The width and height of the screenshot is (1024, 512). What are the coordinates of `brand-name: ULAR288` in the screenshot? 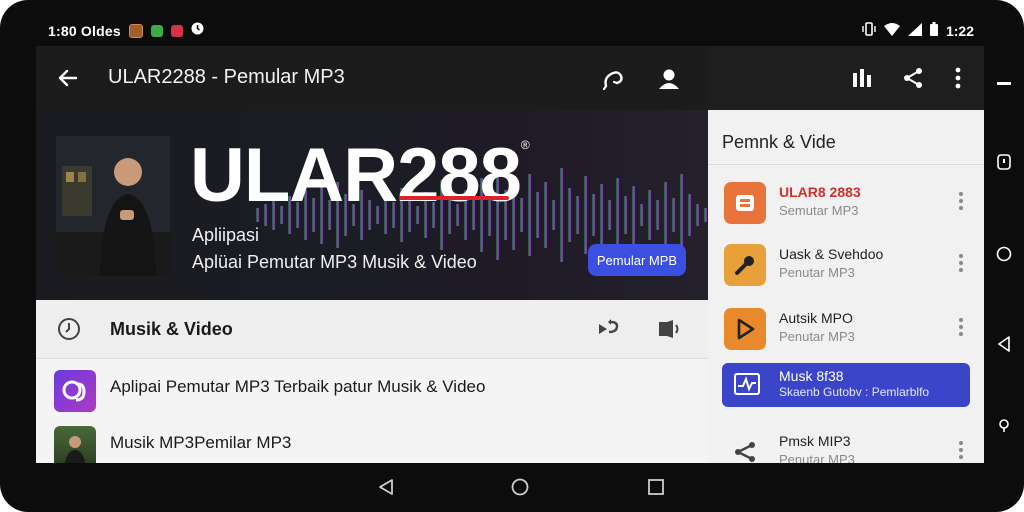 It's located at (356, 175).